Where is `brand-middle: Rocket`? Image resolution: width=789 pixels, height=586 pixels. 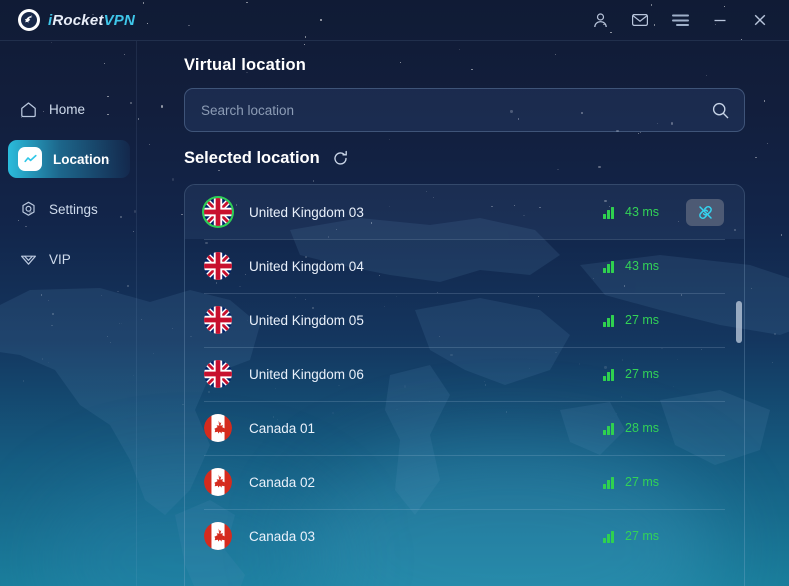
brand-middle: Rocket is located at coordinates (78, 20).